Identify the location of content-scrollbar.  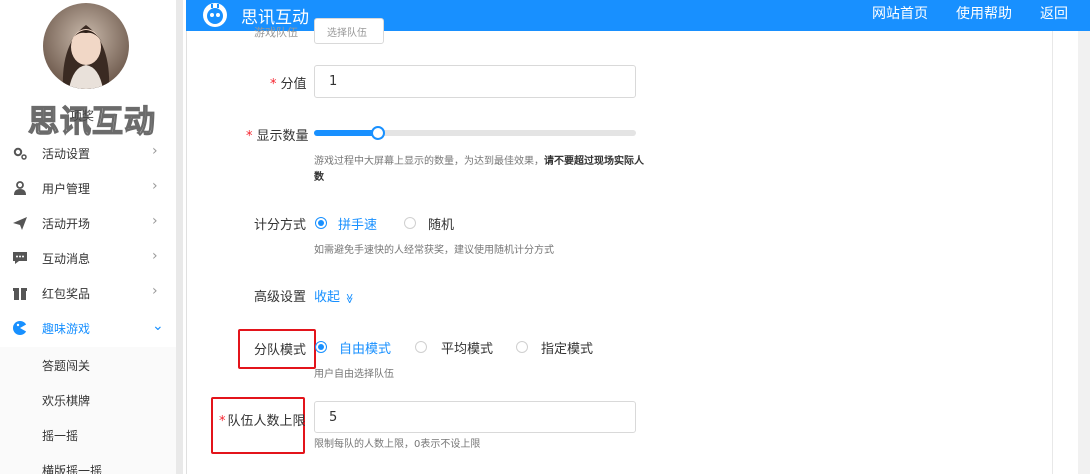
(1084, 252).